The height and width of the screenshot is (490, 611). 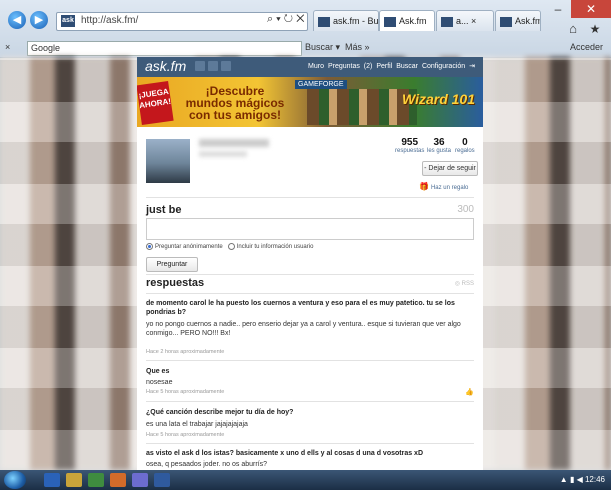 What do you see at coordinates (234, 143) in the screenshot?
I see `profile-name-blurred` at bounding box center [234, 143].